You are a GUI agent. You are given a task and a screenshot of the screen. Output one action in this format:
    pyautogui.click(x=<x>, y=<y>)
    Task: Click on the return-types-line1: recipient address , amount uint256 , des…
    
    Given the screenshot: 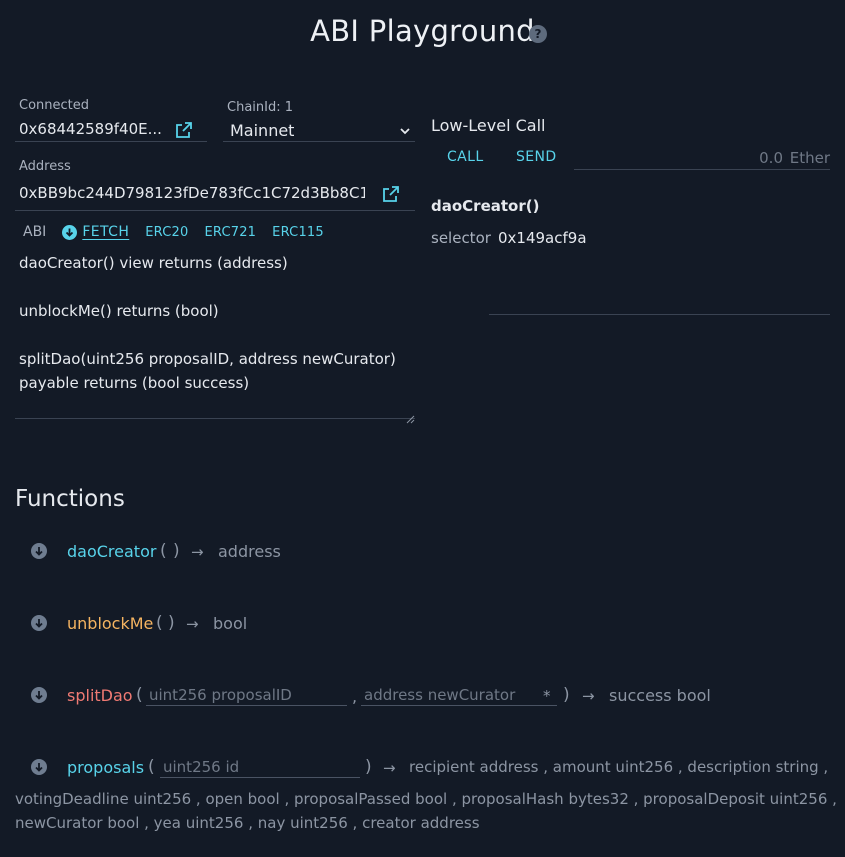 What is the action you would take?
    pyautogui.click(x=619, y=767)
    